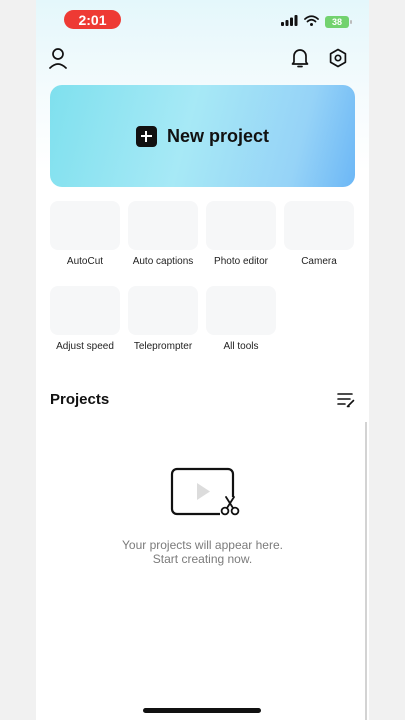  What do you see at coordinates (289, 22) in the screenshot?
I see `cellular-signal-icon` at bounding box center [289, 22].